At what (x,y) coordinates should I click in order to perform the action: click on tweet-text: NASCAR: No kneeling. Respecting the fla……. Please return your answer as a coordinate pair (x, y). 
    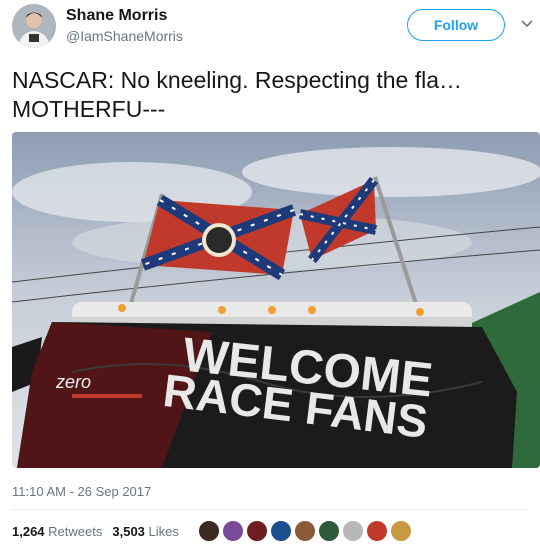
    Looking at the image, I should click on (237, 94).